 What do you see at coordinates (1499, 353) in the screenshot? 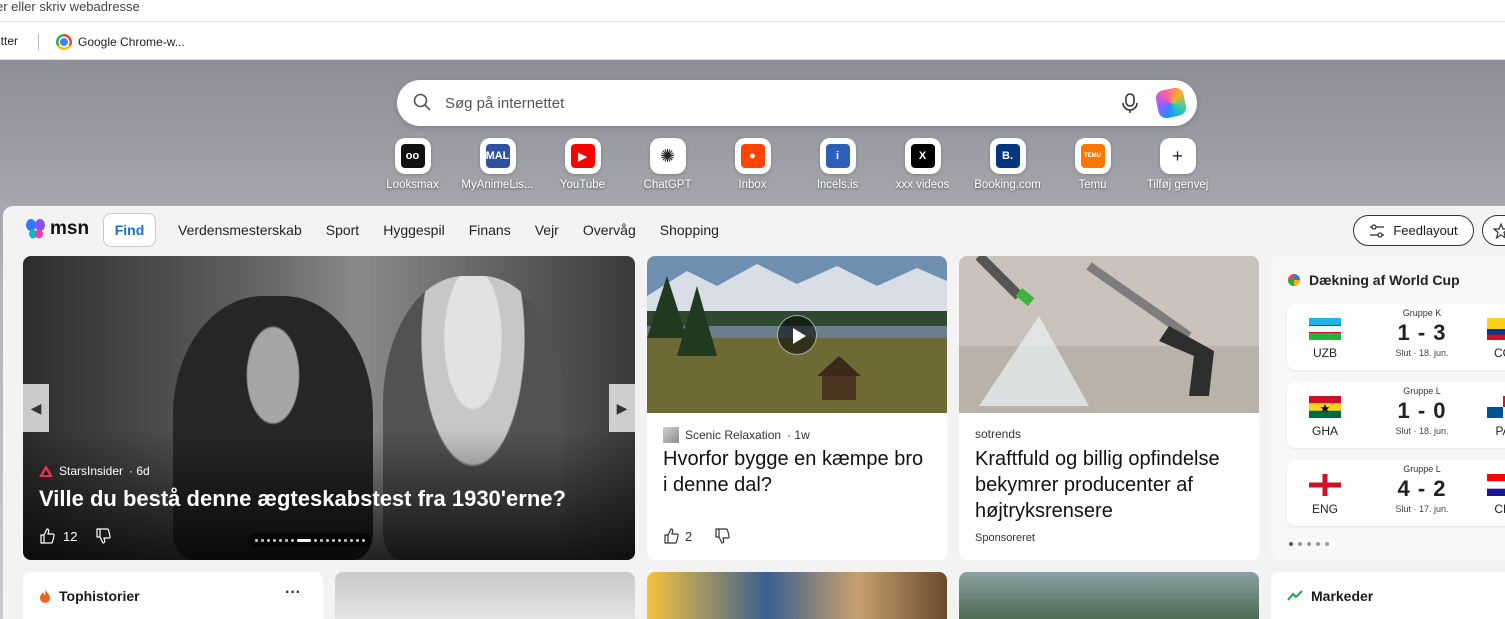
I see `away-team-code: CO` at bounding box center [1499, 353].